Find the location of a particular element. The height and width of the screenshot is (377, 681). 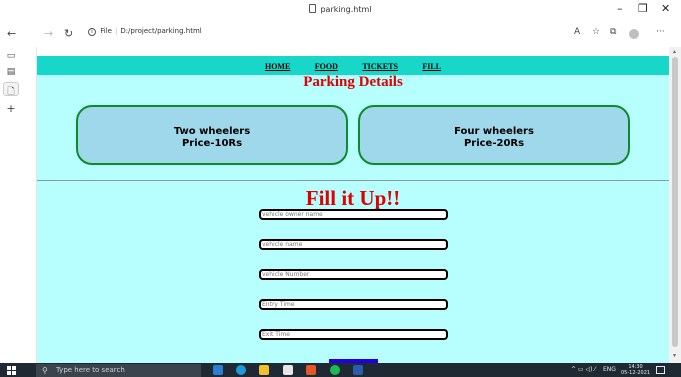

vehicle-name-input: vehicle name is located at coordinates (353, 244).